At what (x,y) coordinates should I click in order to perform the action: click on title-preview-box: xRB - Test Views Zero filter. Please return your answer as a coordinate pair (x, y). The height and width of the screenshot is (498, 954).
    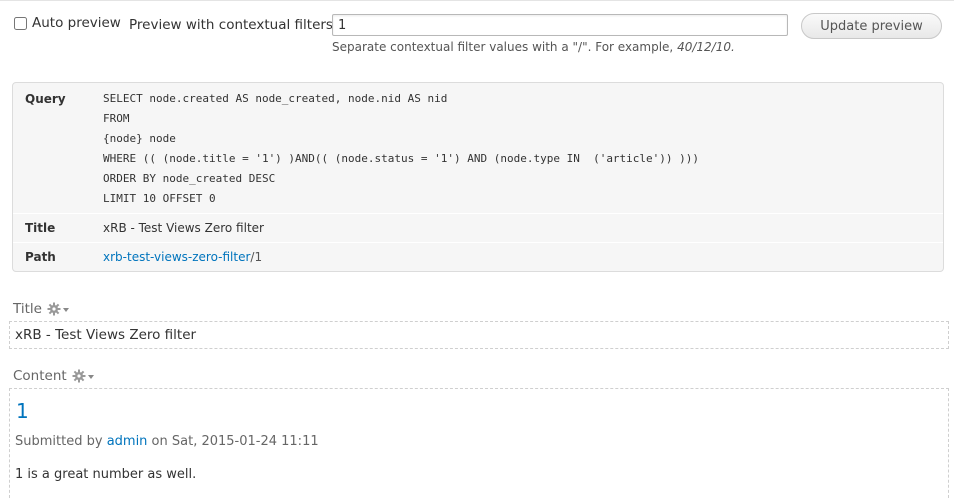
    Looking at the image, I should click on (479, 335).